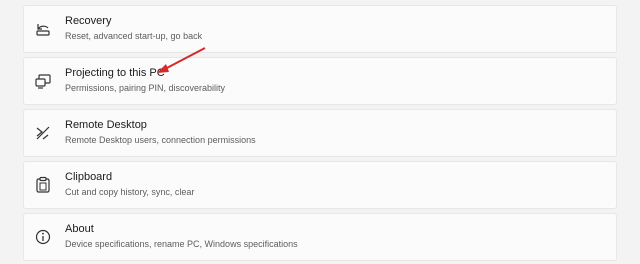 Image resolution: width=640 pixels, height=264 pixels. I want to click on info-icon, so click(43, 237).